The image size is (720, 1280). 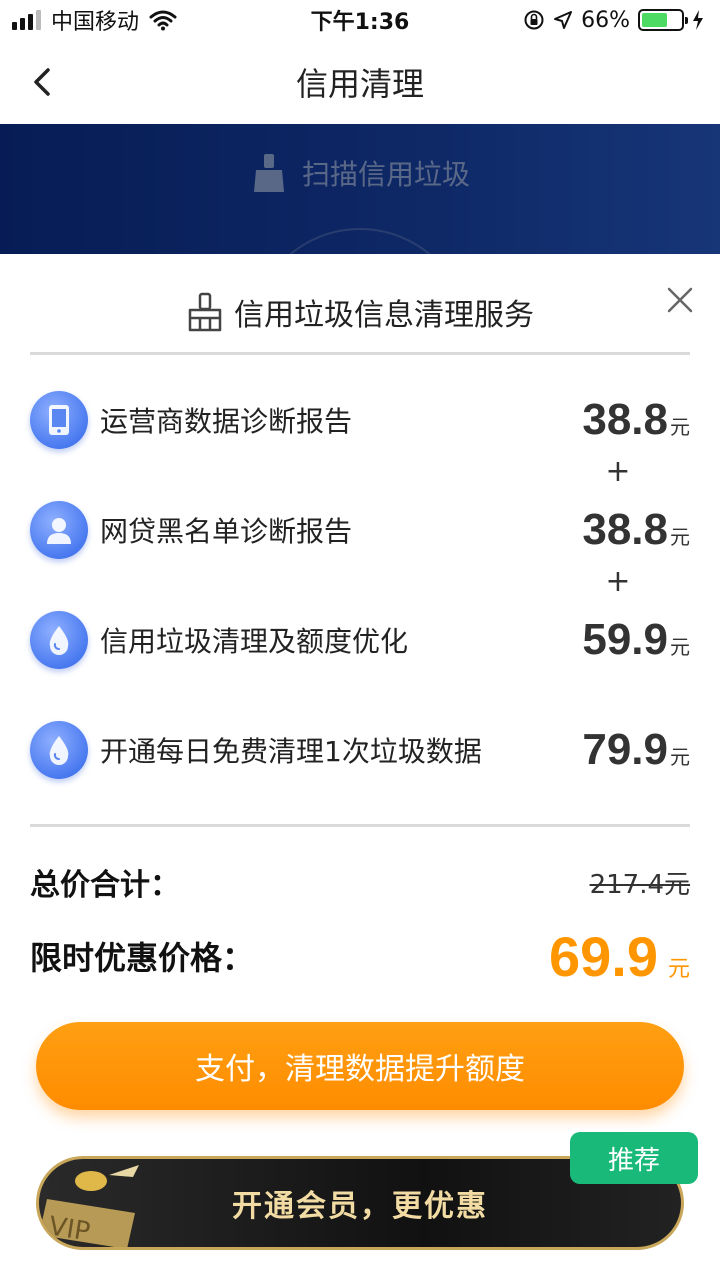 I want to click on service-item: 信用垃圾清理及额度优化 59.9 元, so click(x=360, y=640).